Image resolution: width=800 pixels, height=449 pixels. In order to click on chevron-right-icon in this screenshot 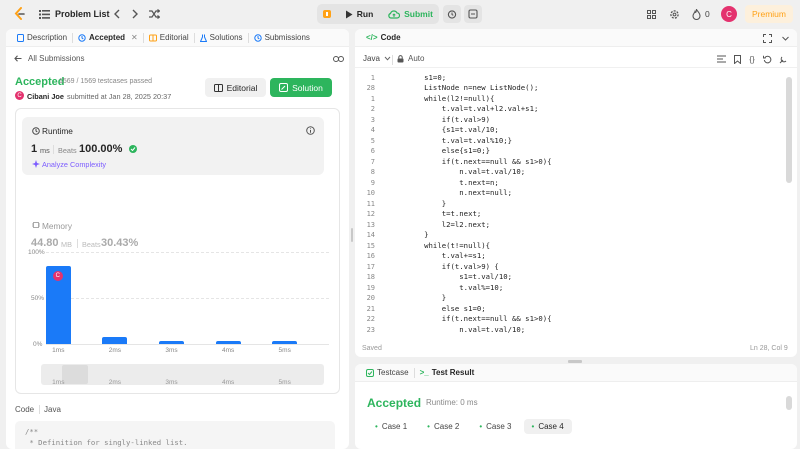, I will do `click(135, 14)`.